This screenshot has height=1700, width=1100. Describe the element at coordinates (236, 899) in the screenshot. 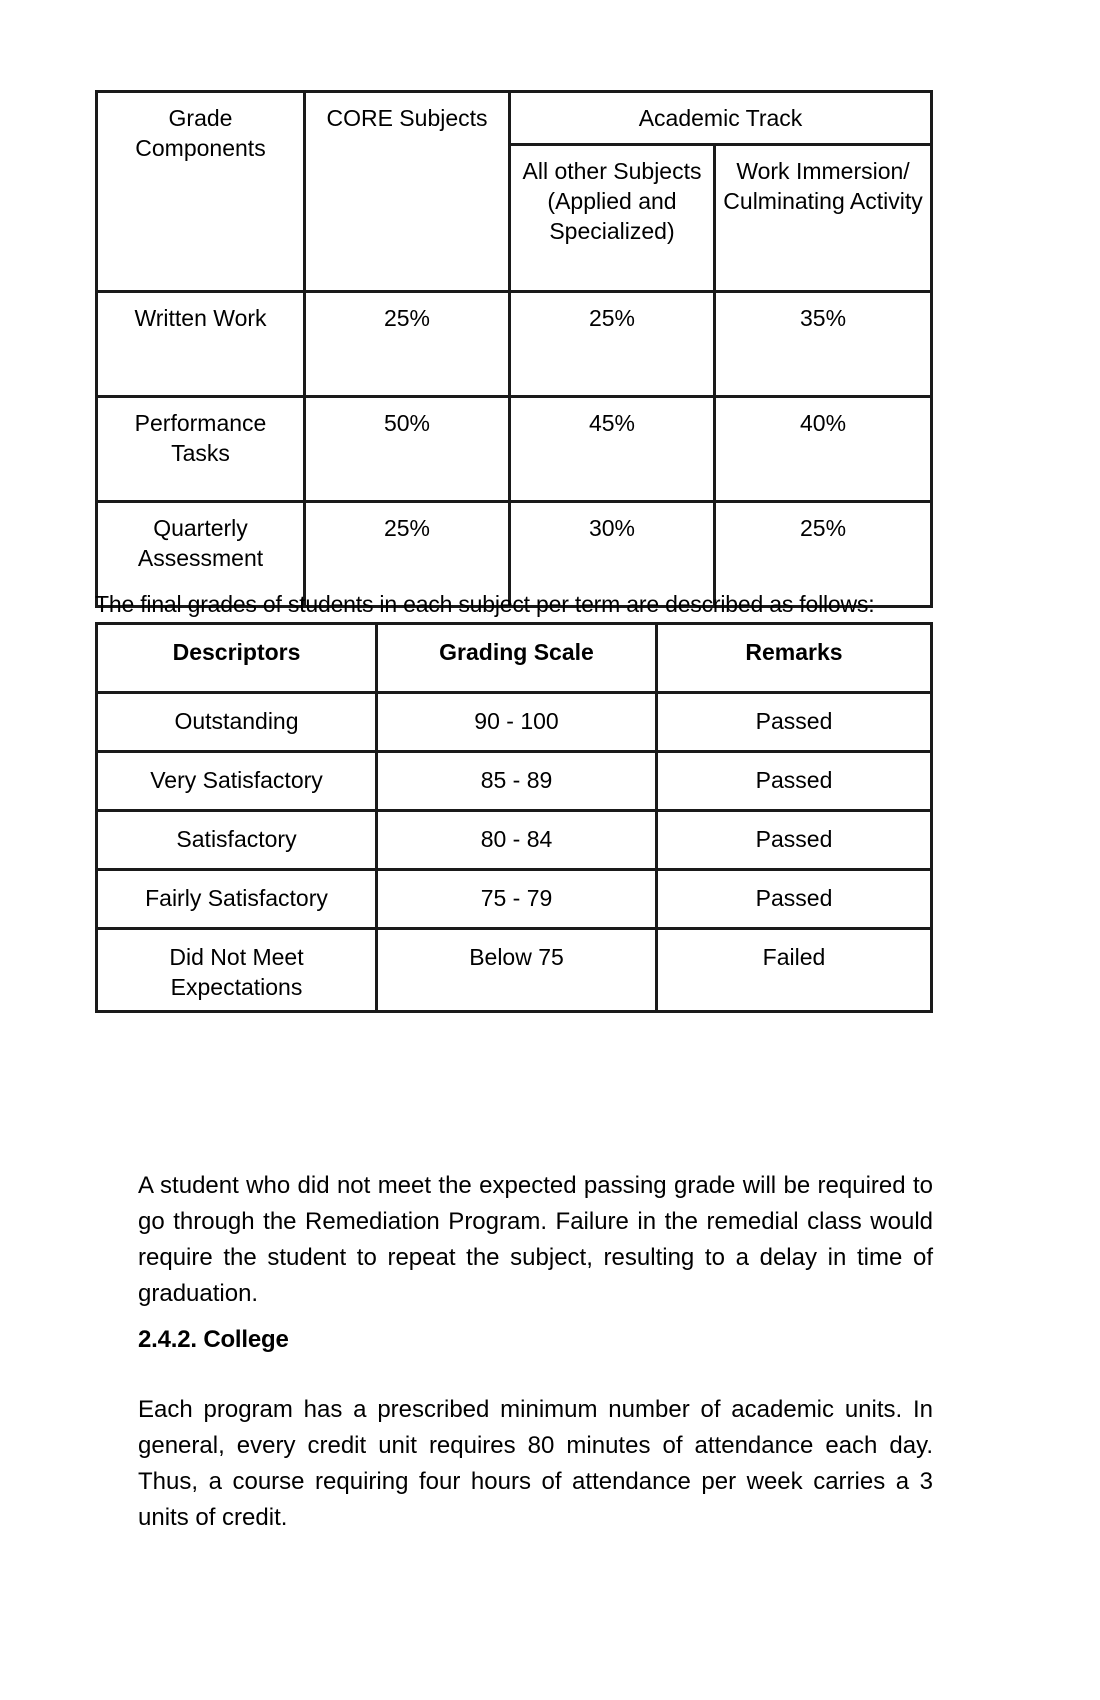

I see `cell-descriptor-fairly-satisfactory: Fairly Satisfactory` at that location.